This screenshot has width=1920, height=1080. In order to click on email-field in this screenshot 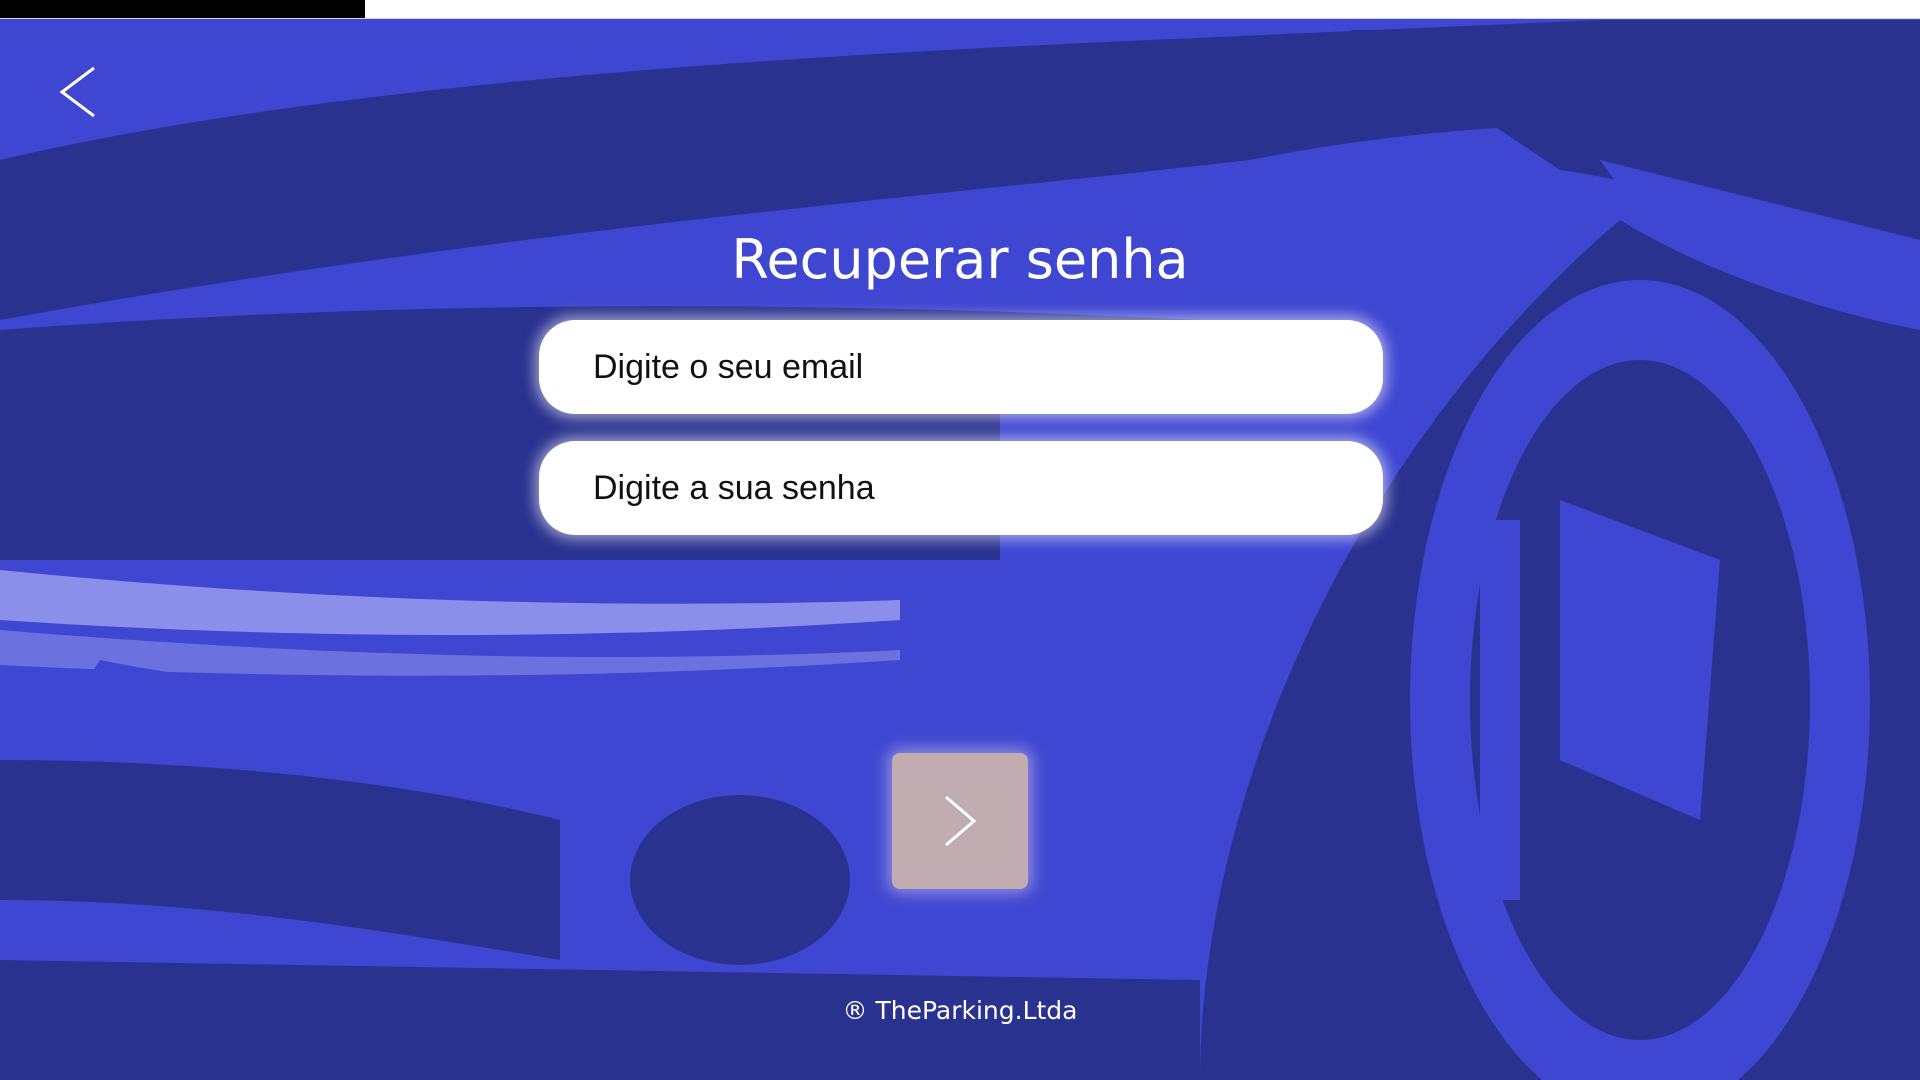, I will do `click(987, 367)`.